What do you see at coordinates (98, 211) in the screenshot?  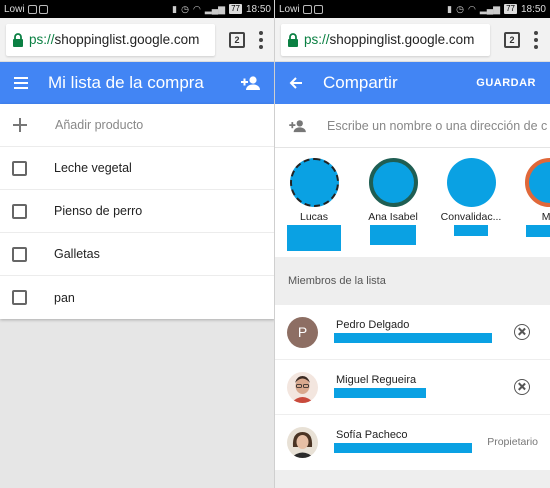 I see `item-label: Pienso de perro` at bounding box center [98, 211].